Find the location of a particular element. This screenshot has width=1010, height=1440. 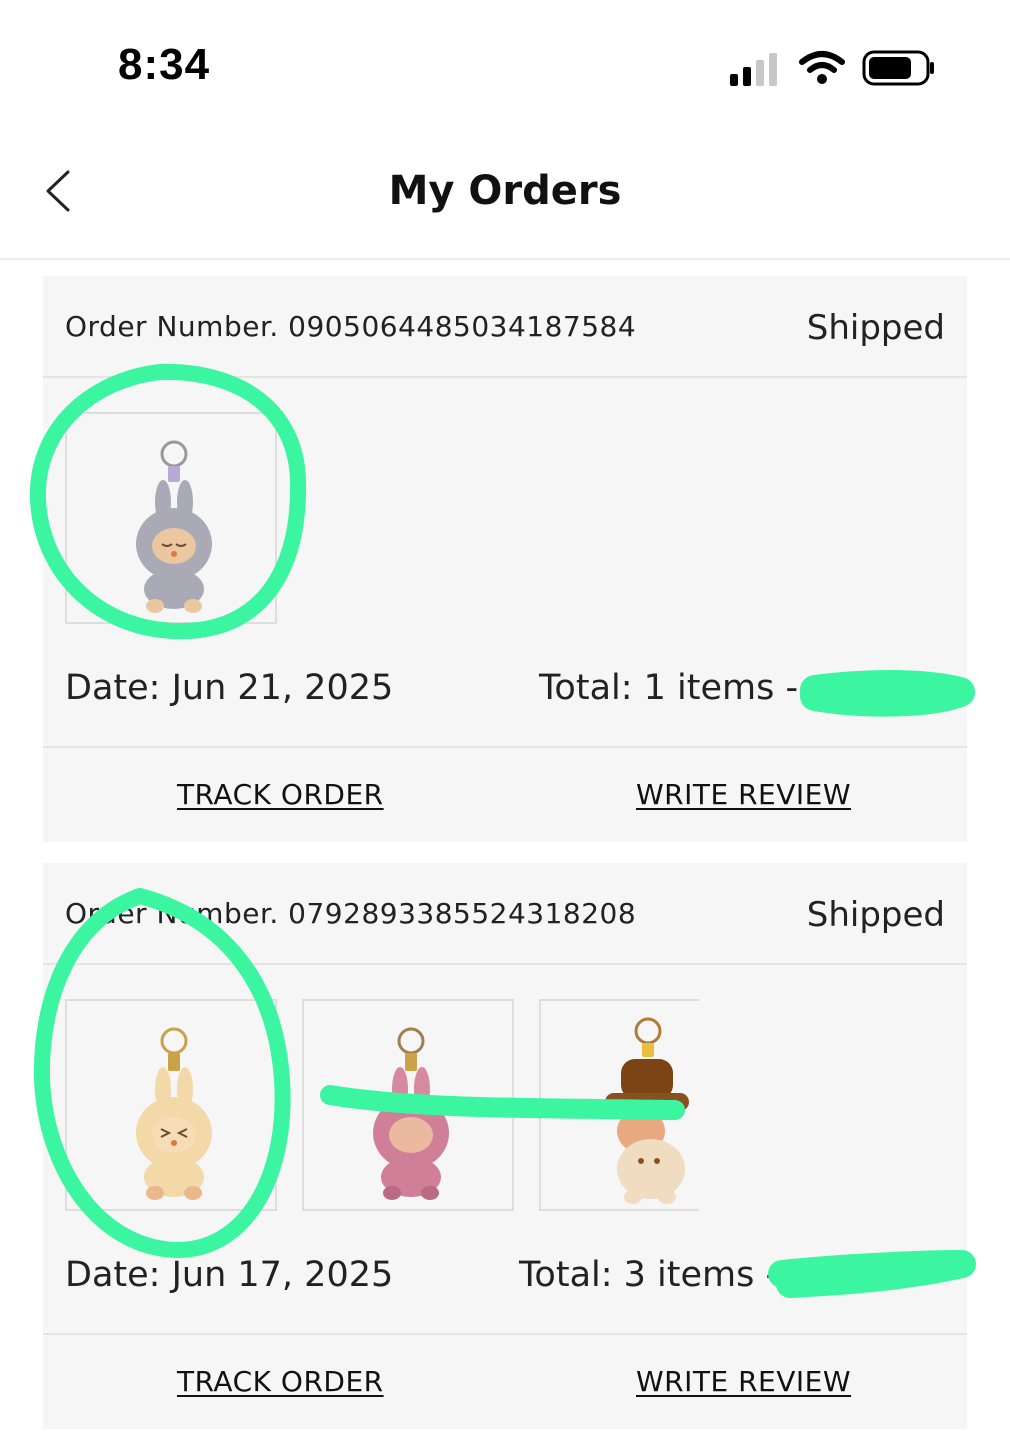

order-total: Total: 3 items - is located at coordinates (649, 1275).